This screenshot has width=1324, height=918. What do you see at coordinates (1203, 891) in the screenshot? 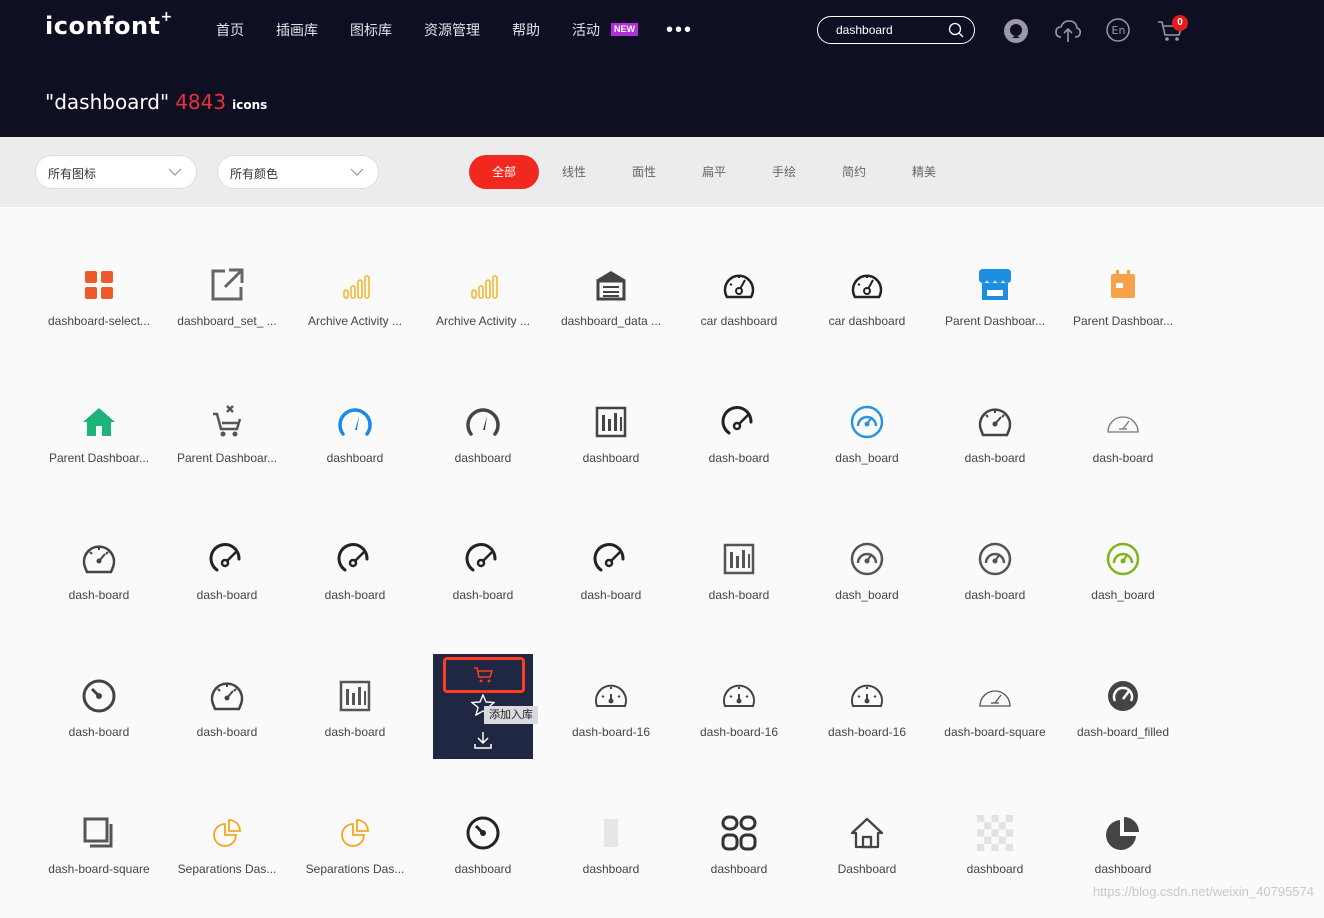
I see `watermark: https://blog.csdn.net/weixin_40795574` at bounding box center [1203, 891].